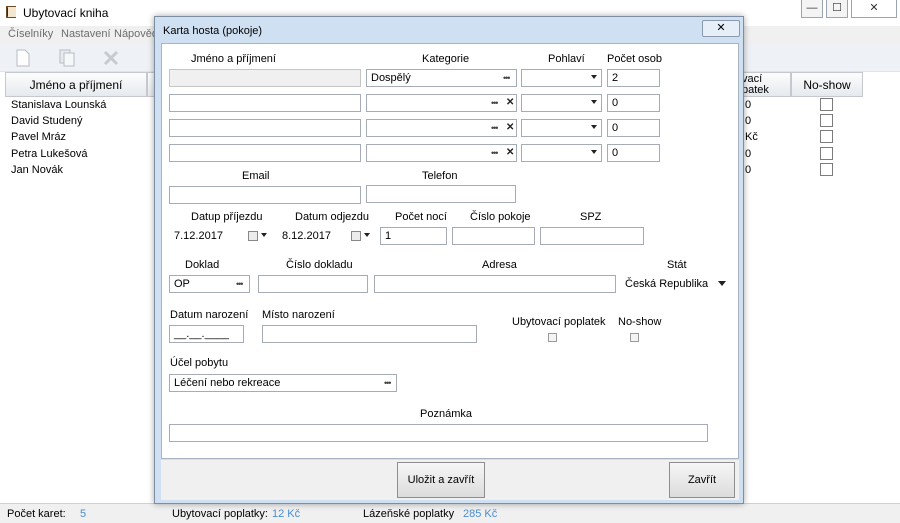  Describe the element at coordinates (209, 284) in the screenshot. I see `doc-select: OP •••` at that location.